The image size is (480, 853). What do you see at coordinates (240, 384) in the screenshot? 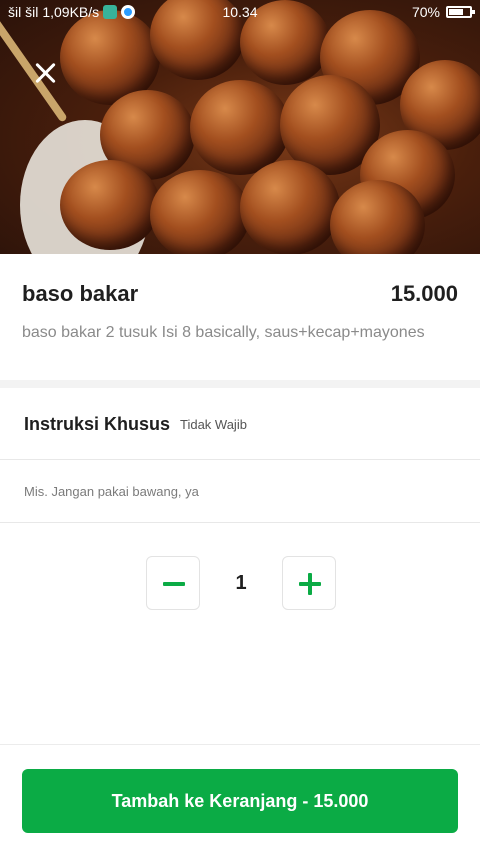
I see `section-divider` at bounding box center [240, 384].